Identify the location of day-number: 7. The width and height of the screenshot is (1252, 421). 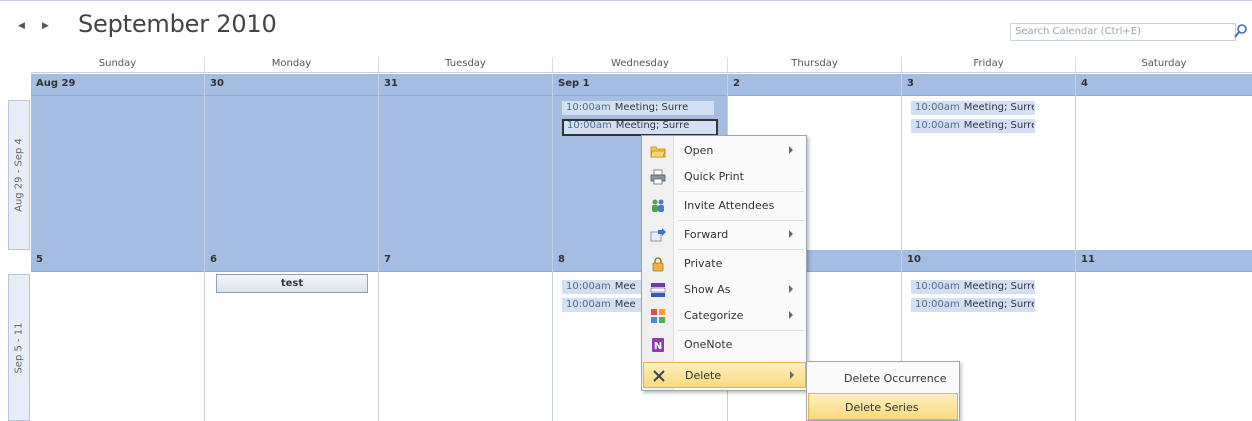
(387, 259).